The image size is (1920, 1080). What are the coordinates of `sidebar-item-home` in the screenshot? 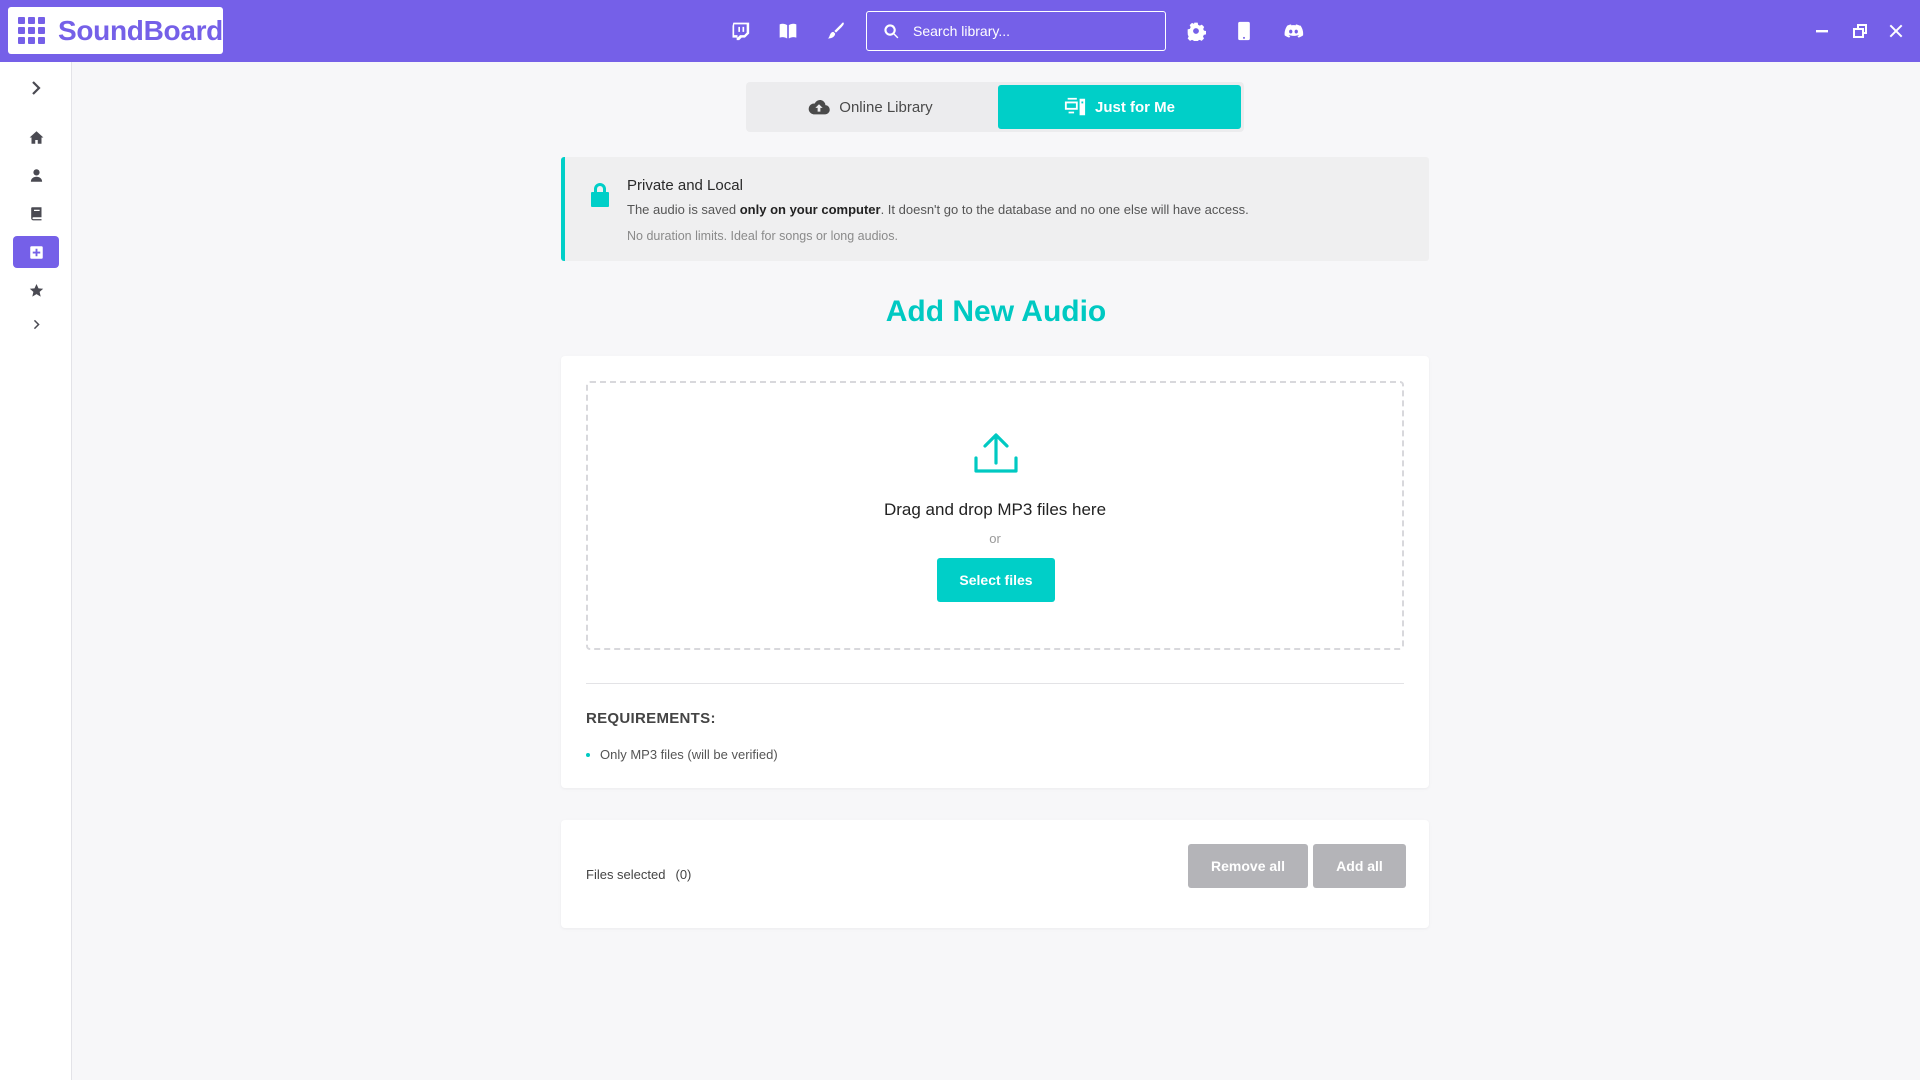 It's located at (36, 137).